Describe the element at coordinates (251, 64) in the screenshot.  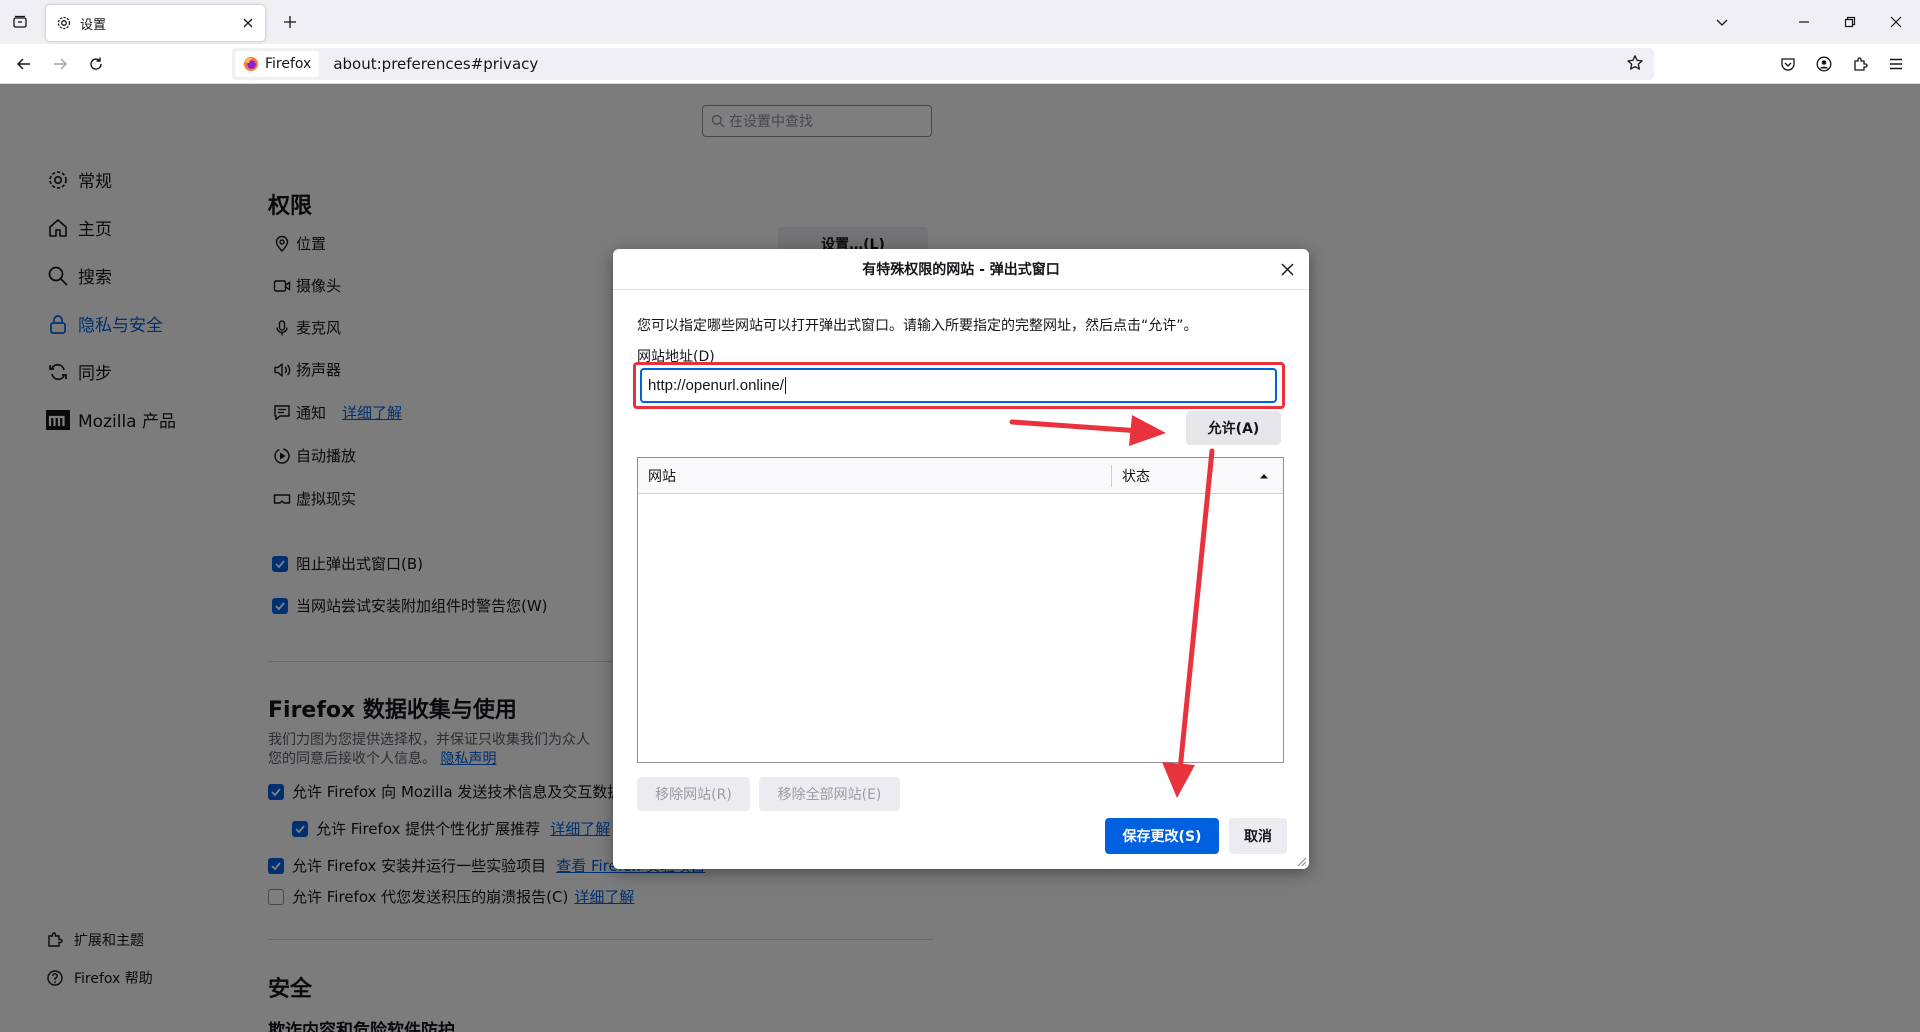
I see `firefox-logo-icon` at that location.